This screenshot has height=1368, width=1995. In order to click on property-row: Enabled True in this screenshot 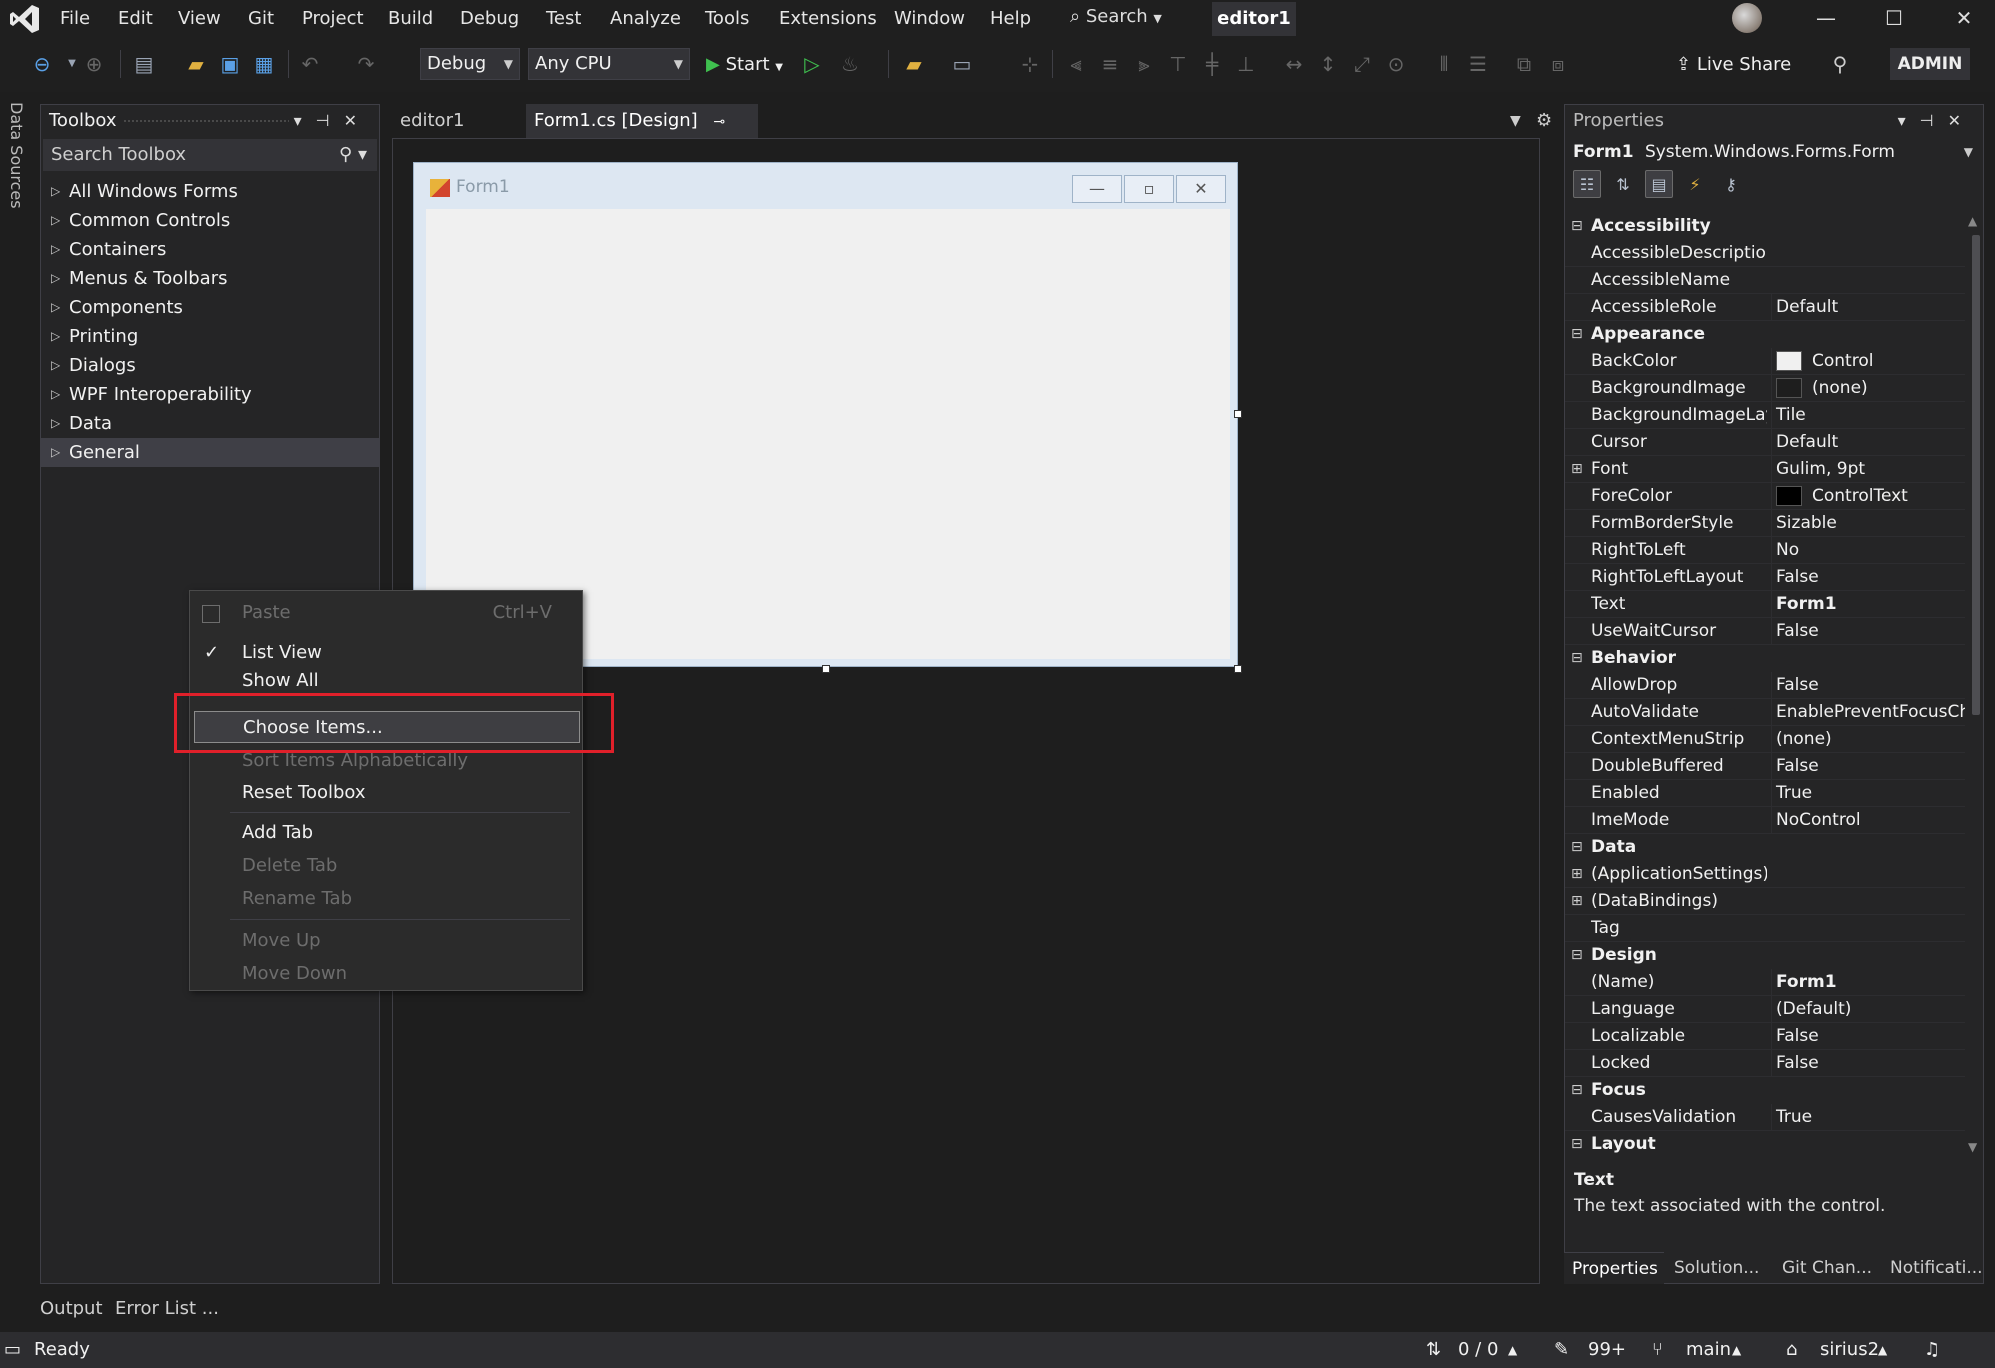, I will do `click(1765, 793)`.